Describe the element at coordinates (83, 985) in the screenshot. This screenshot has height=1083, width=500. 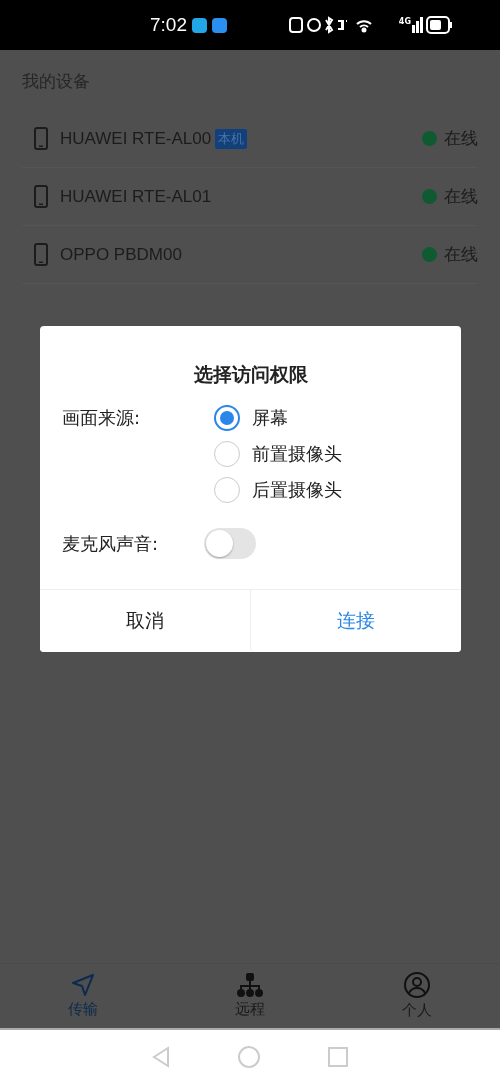
I see `send-icon` at that location.